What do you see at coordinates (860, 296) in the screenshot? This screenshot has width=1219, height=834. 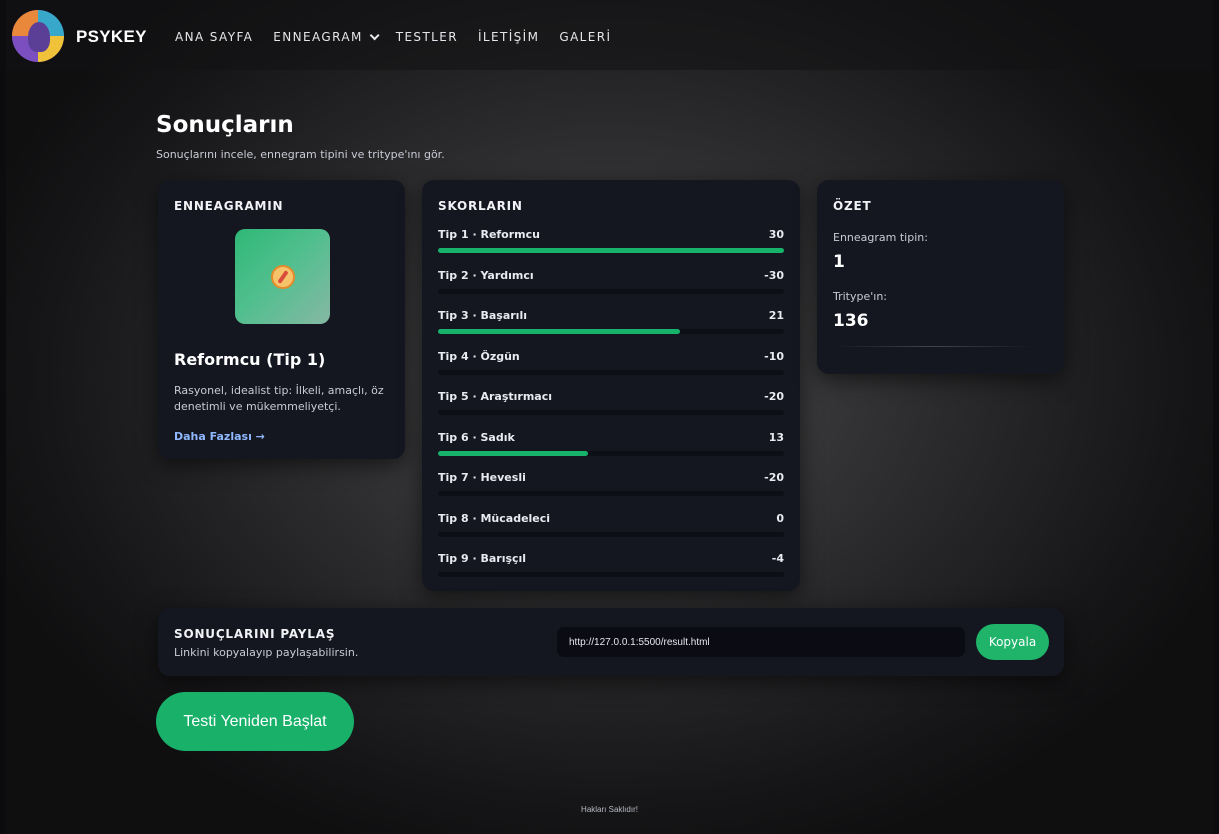 I see `tritype-label: Tritype'ın:` at bounding box center [860, 296].